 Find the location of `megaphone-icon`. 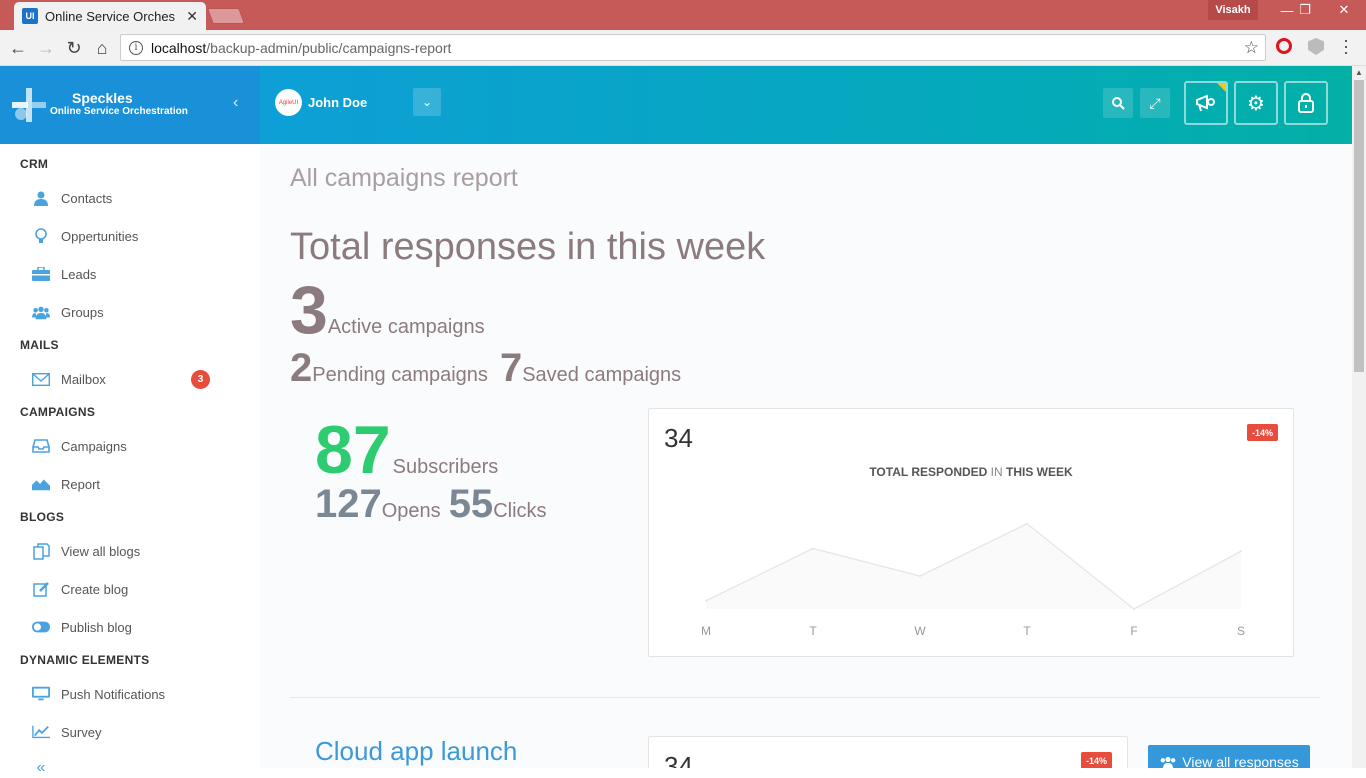

megaphone-icon is located at coordinates (1206, 103).